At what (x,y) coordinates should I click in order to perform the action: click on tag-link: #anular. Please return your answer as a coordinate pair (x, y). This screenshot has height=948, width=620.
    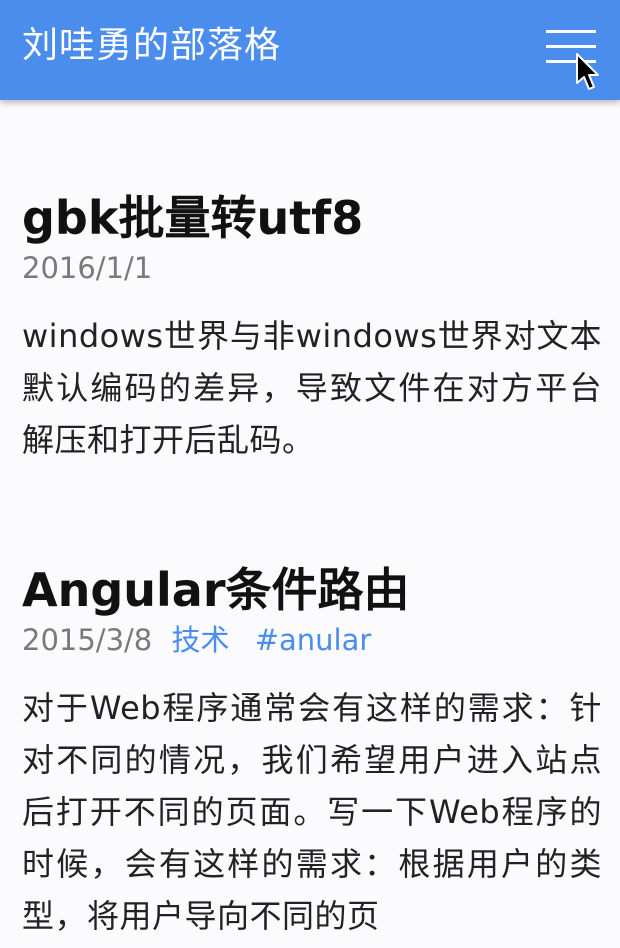
    Looking at the image, I should click on (313, 640).